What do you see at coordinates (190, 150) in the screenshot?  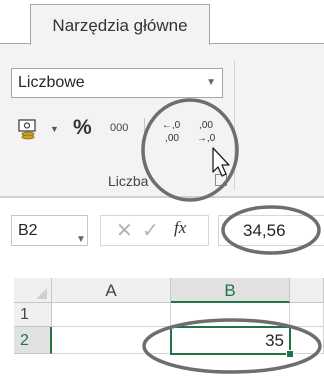 I see `annotation-ellipse-decimal-buttons` at bounding box center [190, 150].